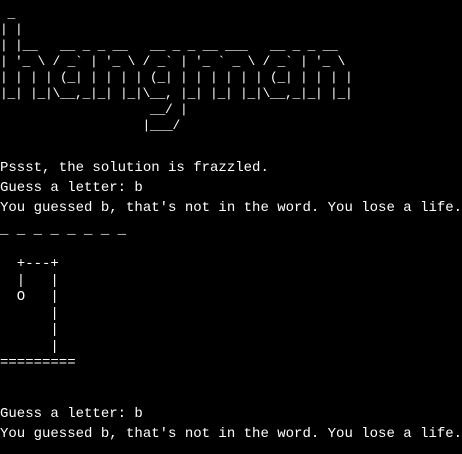 This screenshot has height=454, width=462. I want to click on word-progress-blanks: _ _ _ _ _ _ _ _, so click(63, 230).